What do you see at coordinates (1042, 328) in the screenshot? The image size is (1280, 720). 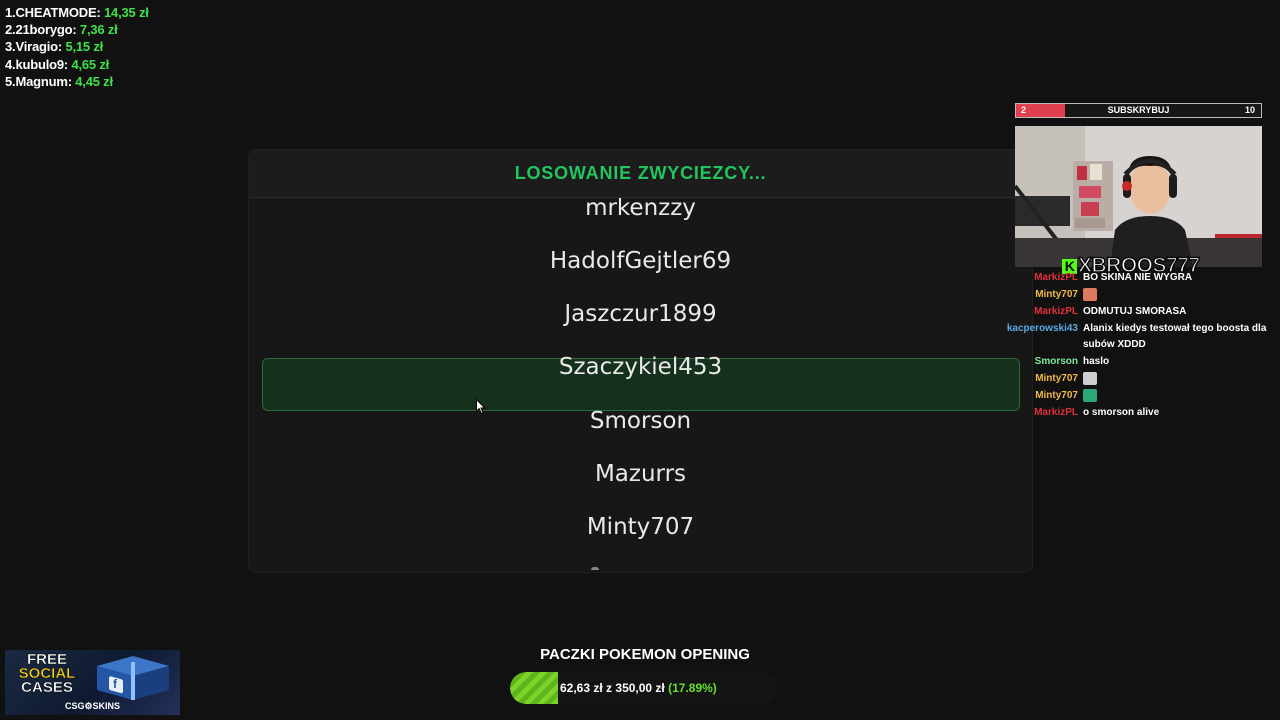 I see `chat-username: kacperowski43` at bounding box center [1042, 328].